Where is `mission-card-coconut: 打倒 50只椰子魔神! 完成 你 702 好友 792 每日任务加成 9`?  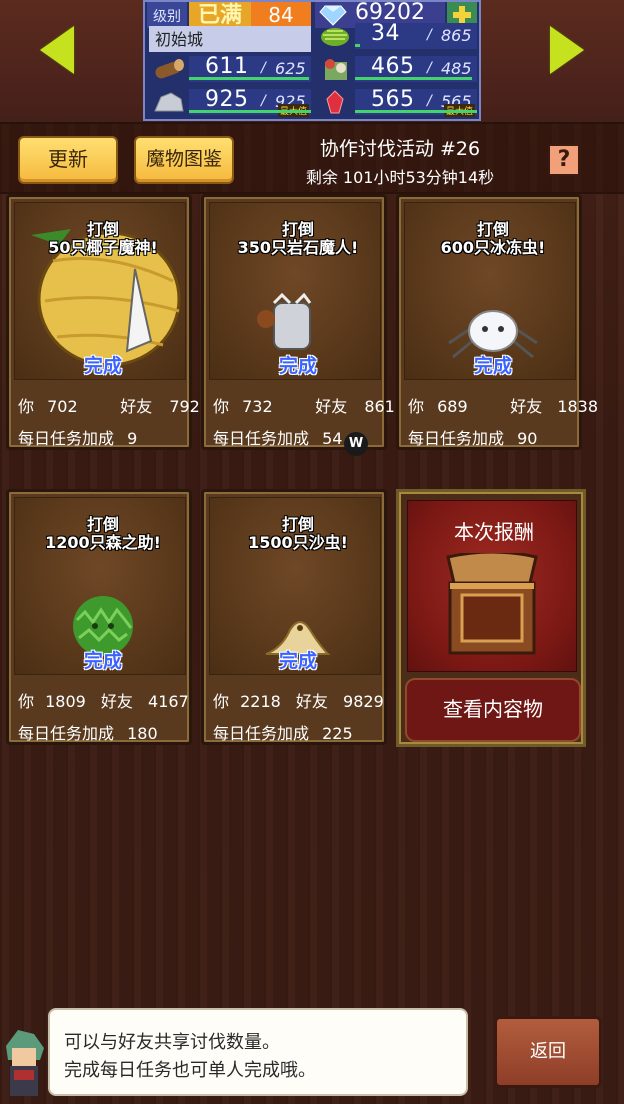 mission-card-coconut: 打倒 50只椰子魔神! 完成 你 702 好友 792 每日任务加成 9 is located at coordinates (103, 322).